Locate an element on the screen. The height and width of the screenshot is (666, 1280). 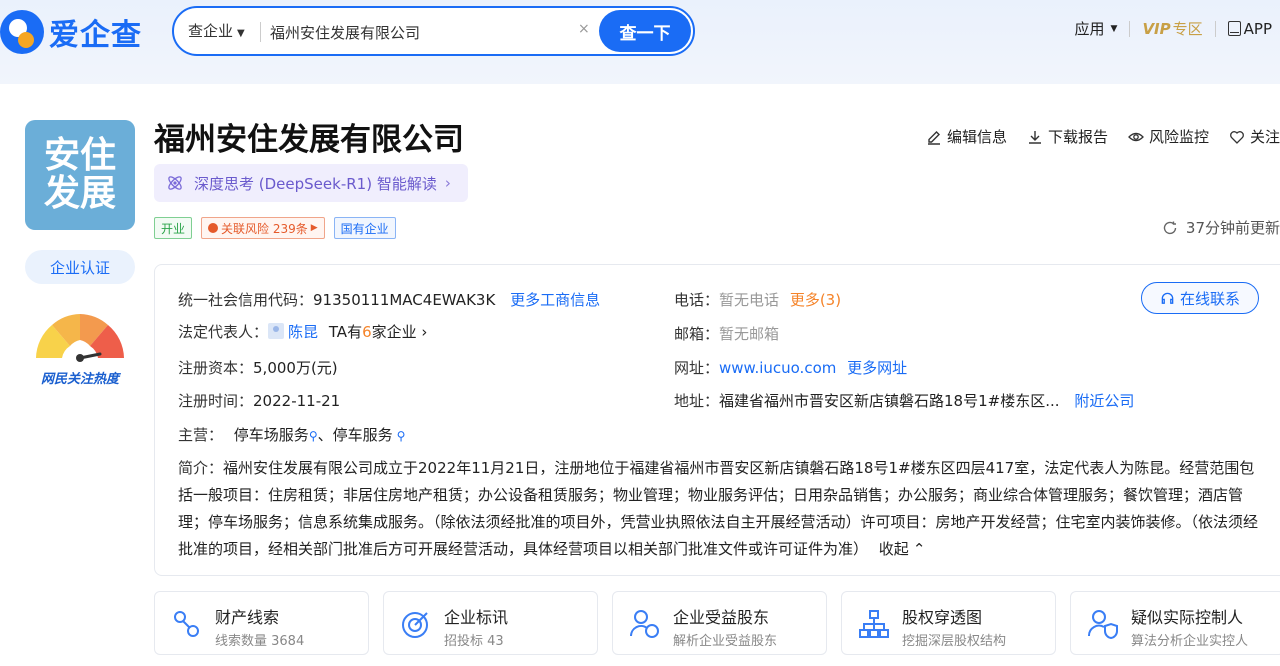
tile-sub: 招投标 43 is located at coordinates (474, 641).